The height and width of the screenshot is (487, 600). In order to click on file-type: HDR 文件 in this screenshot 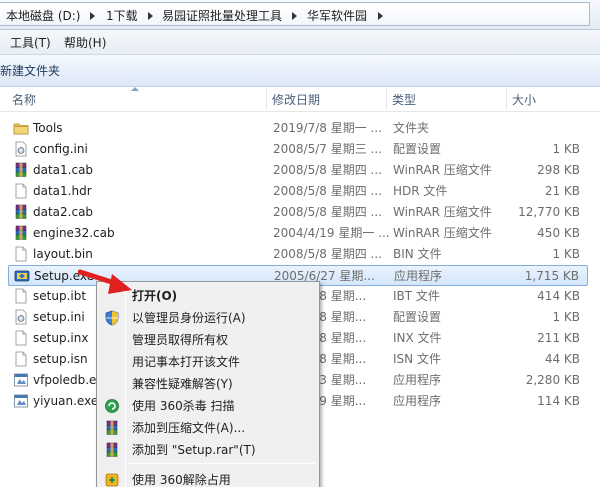, I will do `click(420, 191)`.